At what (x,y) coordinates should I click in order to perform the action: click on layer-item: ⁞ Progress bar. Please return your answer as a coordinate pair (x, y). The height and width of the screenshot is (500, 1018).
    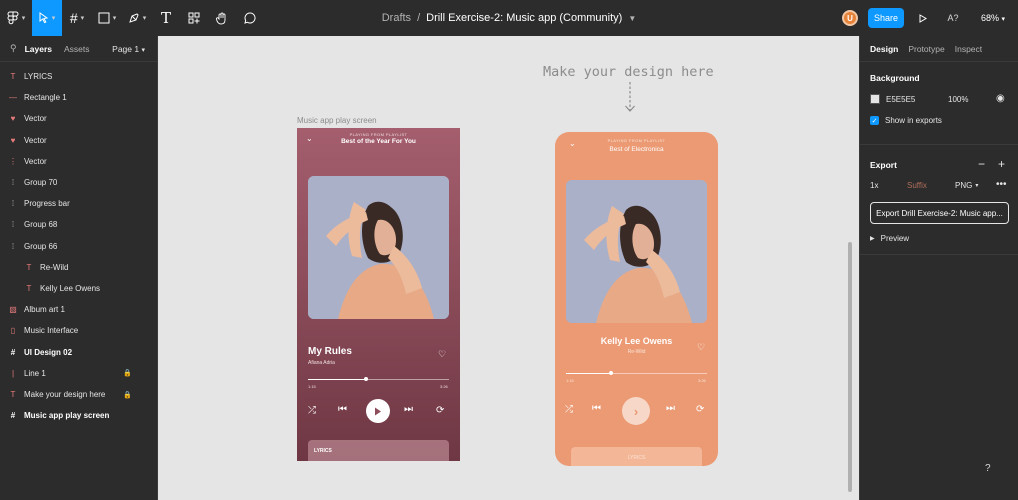
    Looking at the image, I should click on (78, 203).